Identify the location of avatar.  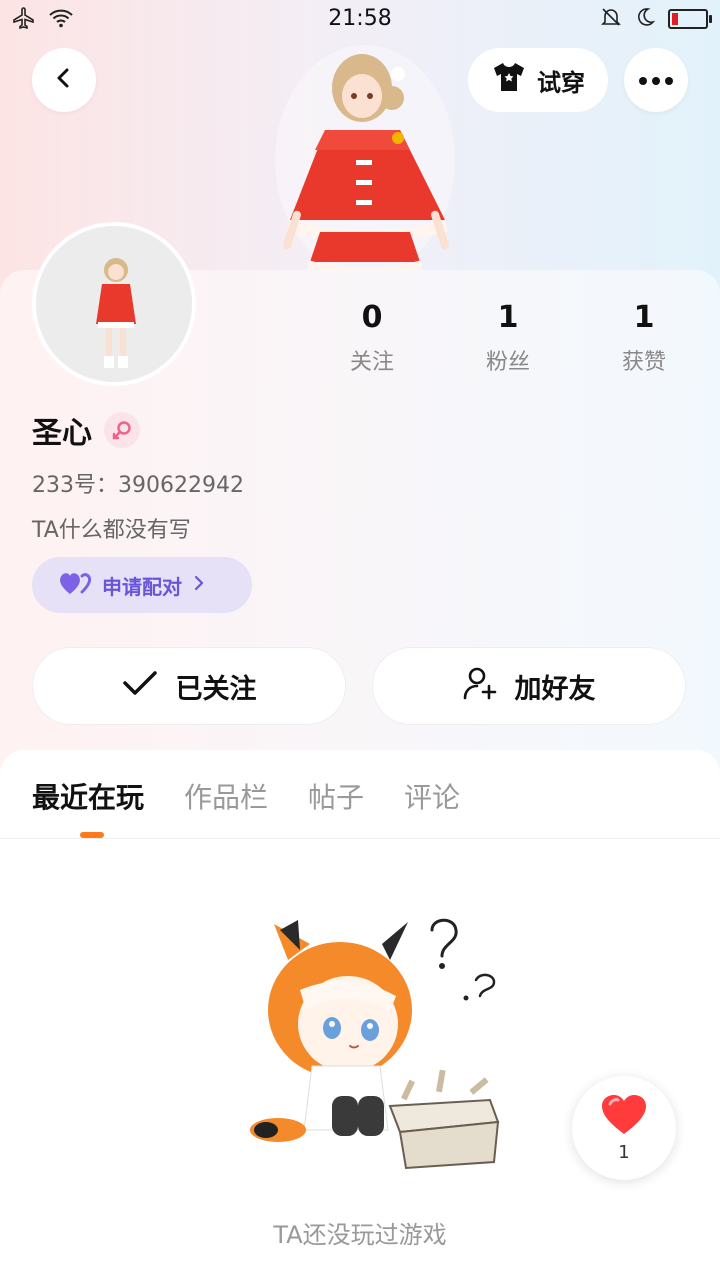
(114, 304).